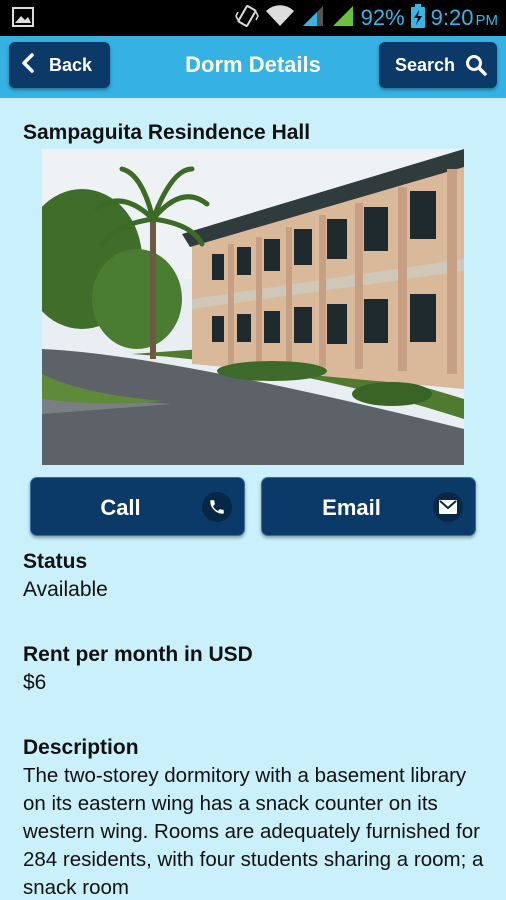 This screenshot has height=900, width=506. What do you see at coordinates (280, 18) in the screenshot?
I see `wifi-icon` at bounding box center [280, 18].